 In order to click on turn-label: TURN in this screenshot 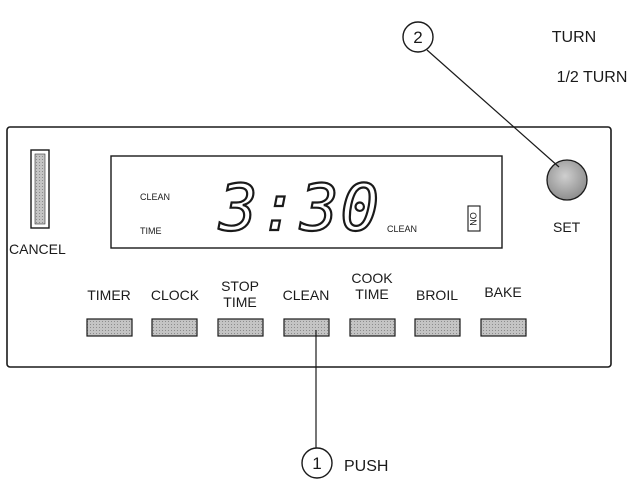, I will do `click(574, 37)`.